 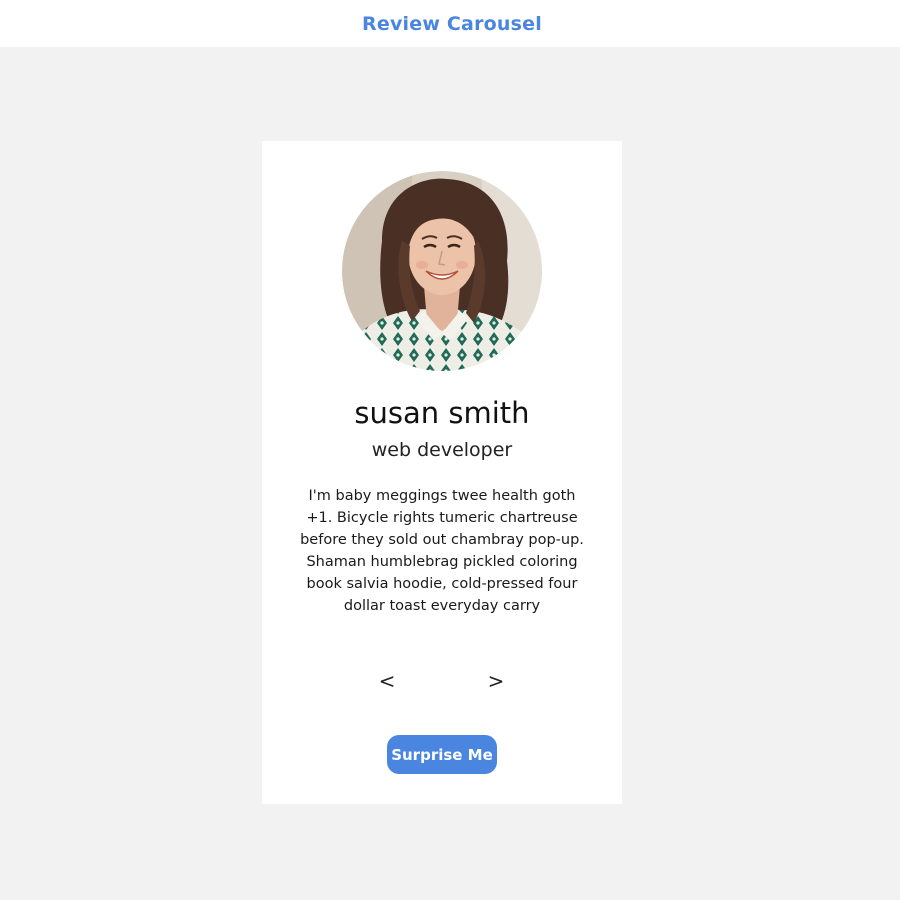 I want to click on app-title: Review Carousel, so click(x=452, y=23).